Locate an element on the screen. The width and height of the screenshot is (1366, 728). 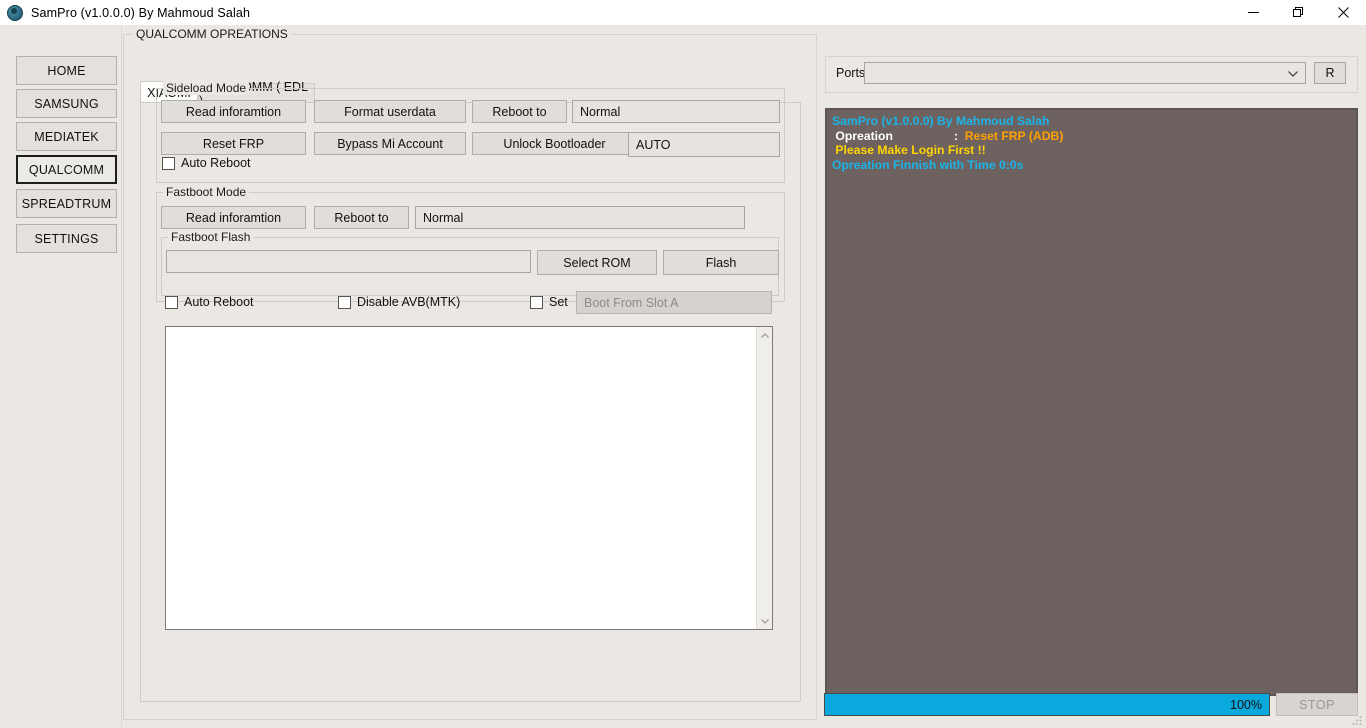
log-segment: SamPro (v1.0.0.0) By Mahmoud Salah is located at coordinates (941, 121).